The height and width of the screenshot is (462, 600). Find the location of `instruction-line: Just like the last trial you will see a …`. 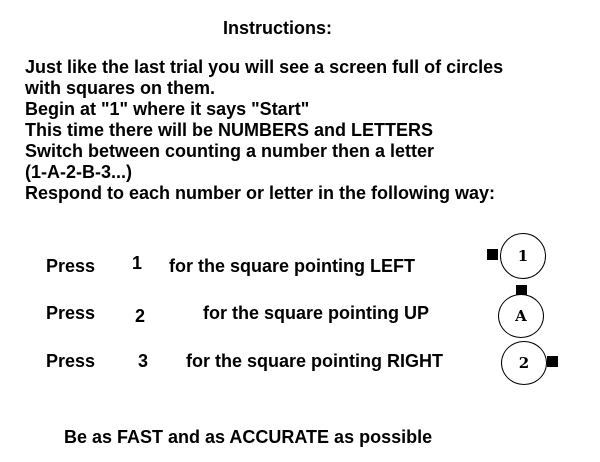

instruction-line: Just like the last trial you will see a … is located at coordinates (264, 67).